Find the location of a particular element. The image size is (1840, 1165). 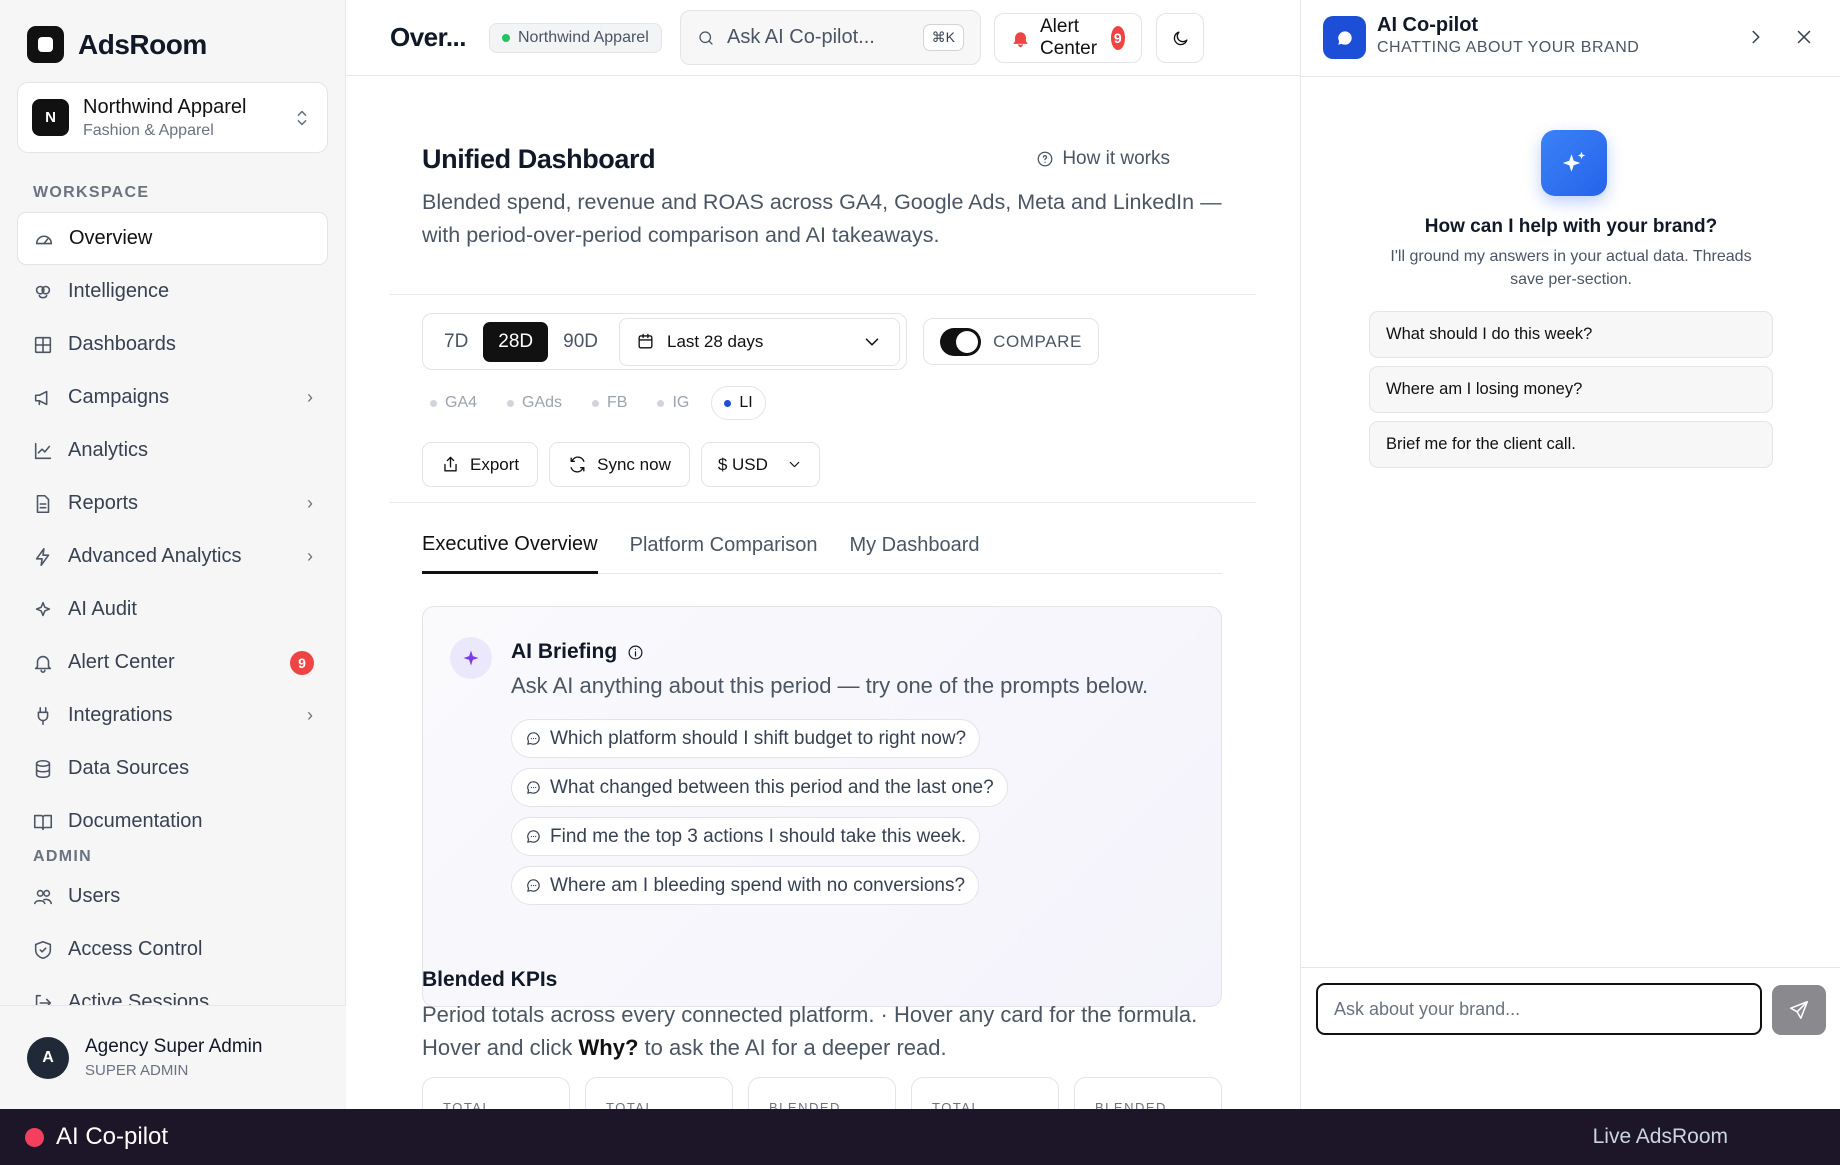

share-icon is located at coordinates (450, 464).